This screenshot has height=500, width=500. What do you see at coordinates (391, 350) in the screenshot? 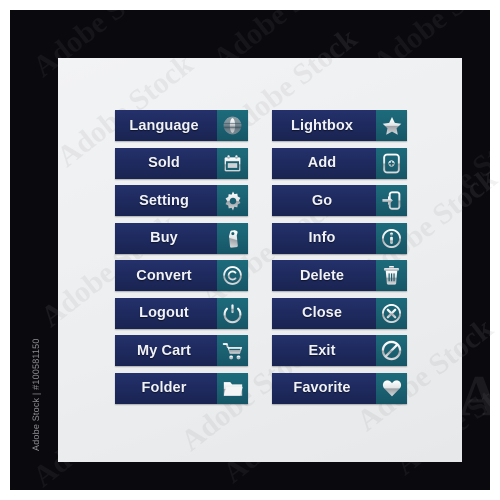
I see `prohibited-icon` at bounding box center [391, 350].